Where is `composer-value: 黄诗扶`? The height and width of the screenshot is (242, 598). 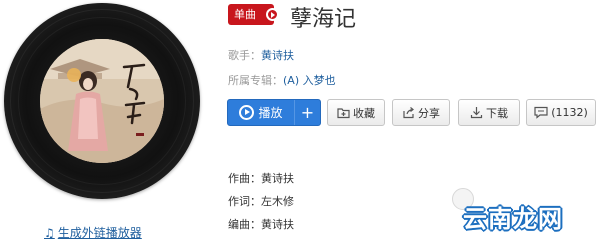
composer-value: 黄诗扶 is located at coordinates (277, 178).